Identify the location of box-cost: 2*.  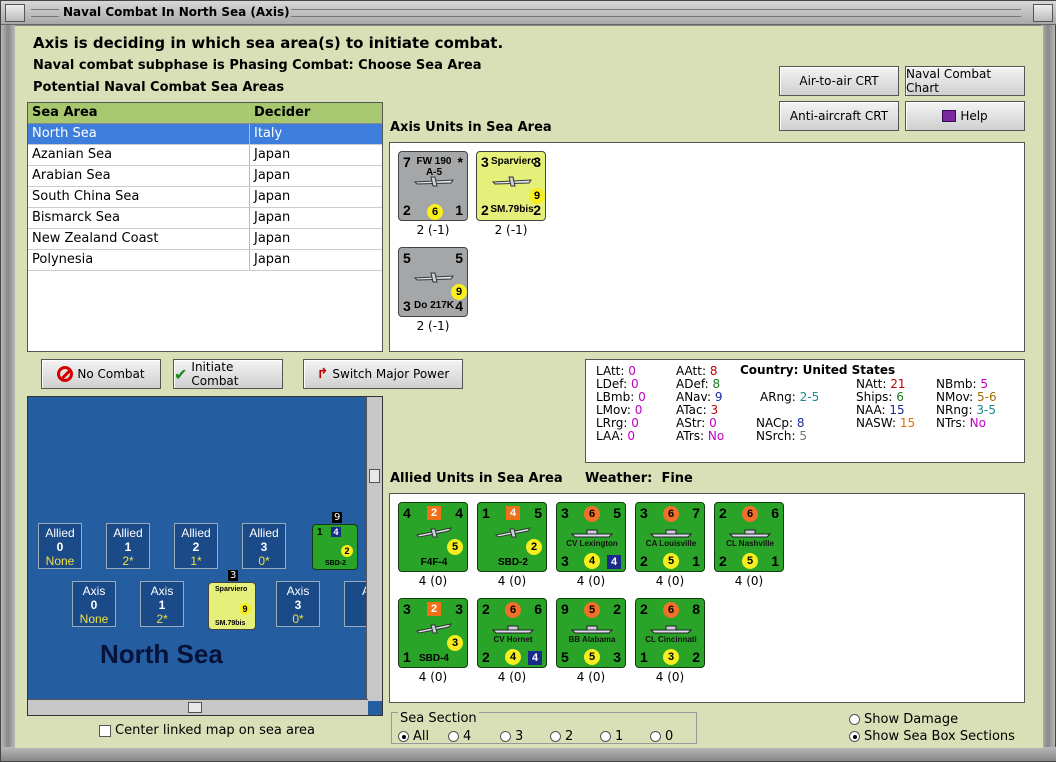
(162, 619).